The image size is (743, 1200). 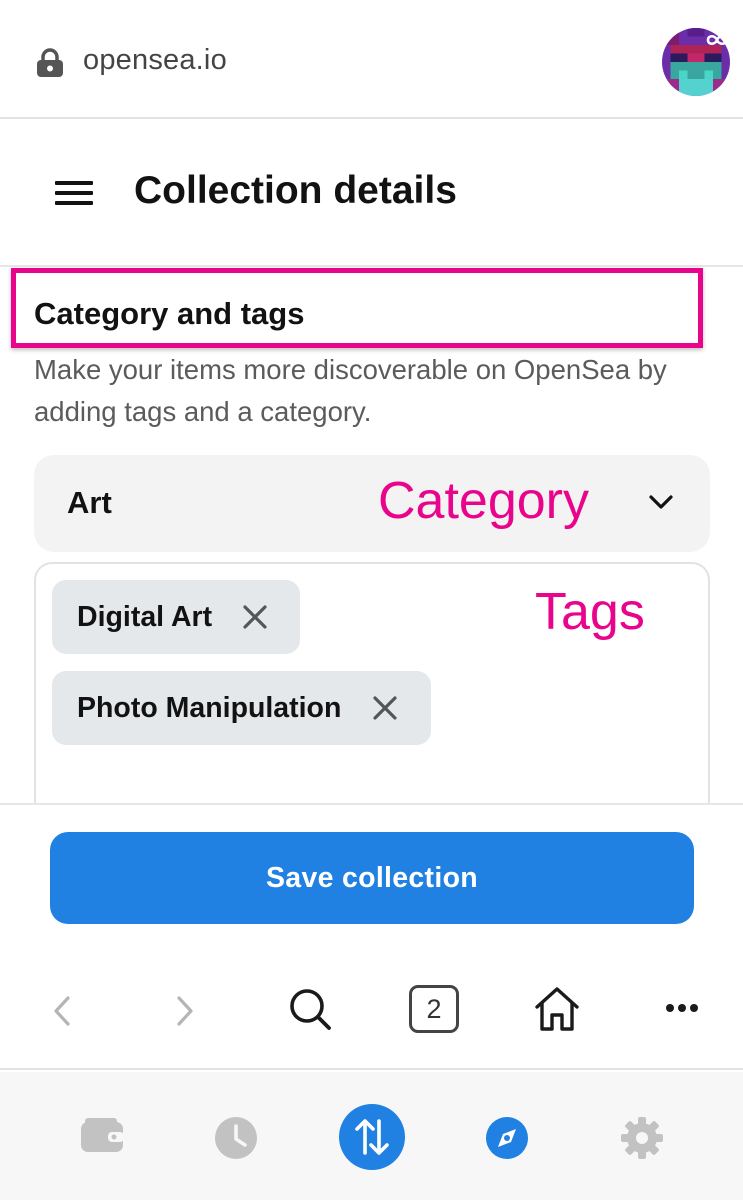 I want to click on tags-annotation: Tags, so click(x=590, y=612).